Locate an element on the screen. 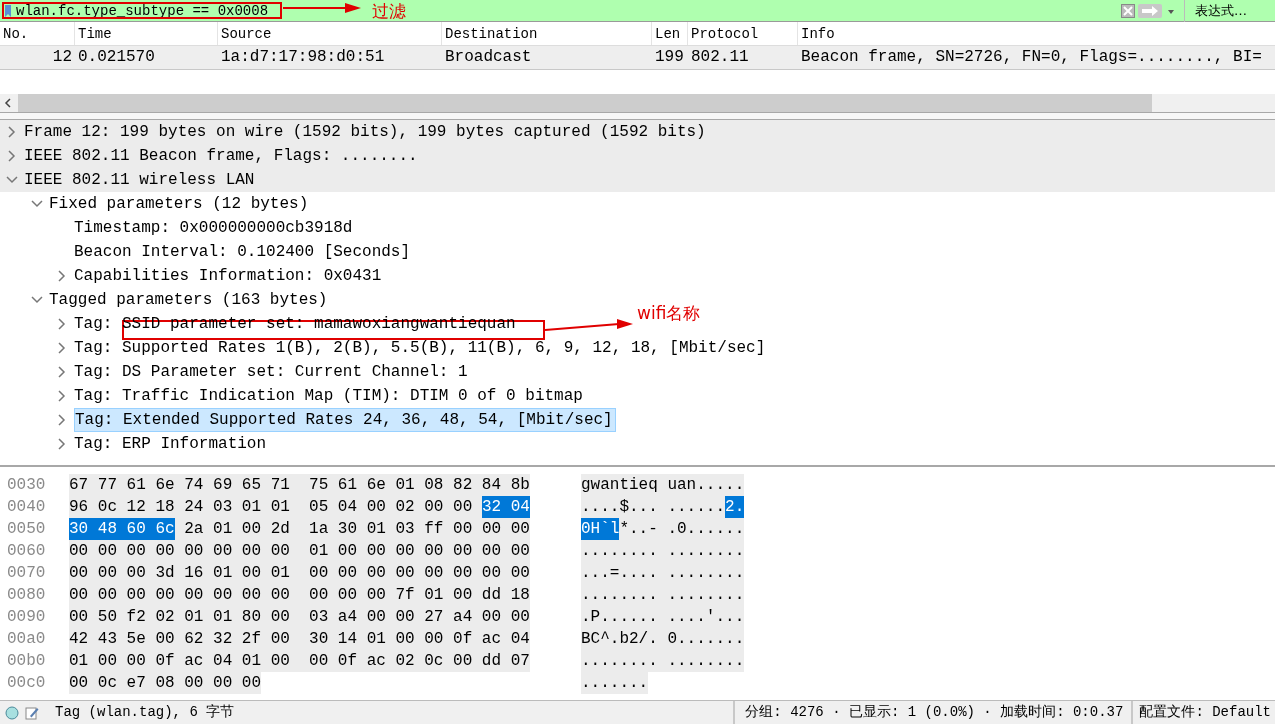 Image resolution: width=1275 pixels, height=724 pixels. status-circle-icon is located at coordinates (12, 712).